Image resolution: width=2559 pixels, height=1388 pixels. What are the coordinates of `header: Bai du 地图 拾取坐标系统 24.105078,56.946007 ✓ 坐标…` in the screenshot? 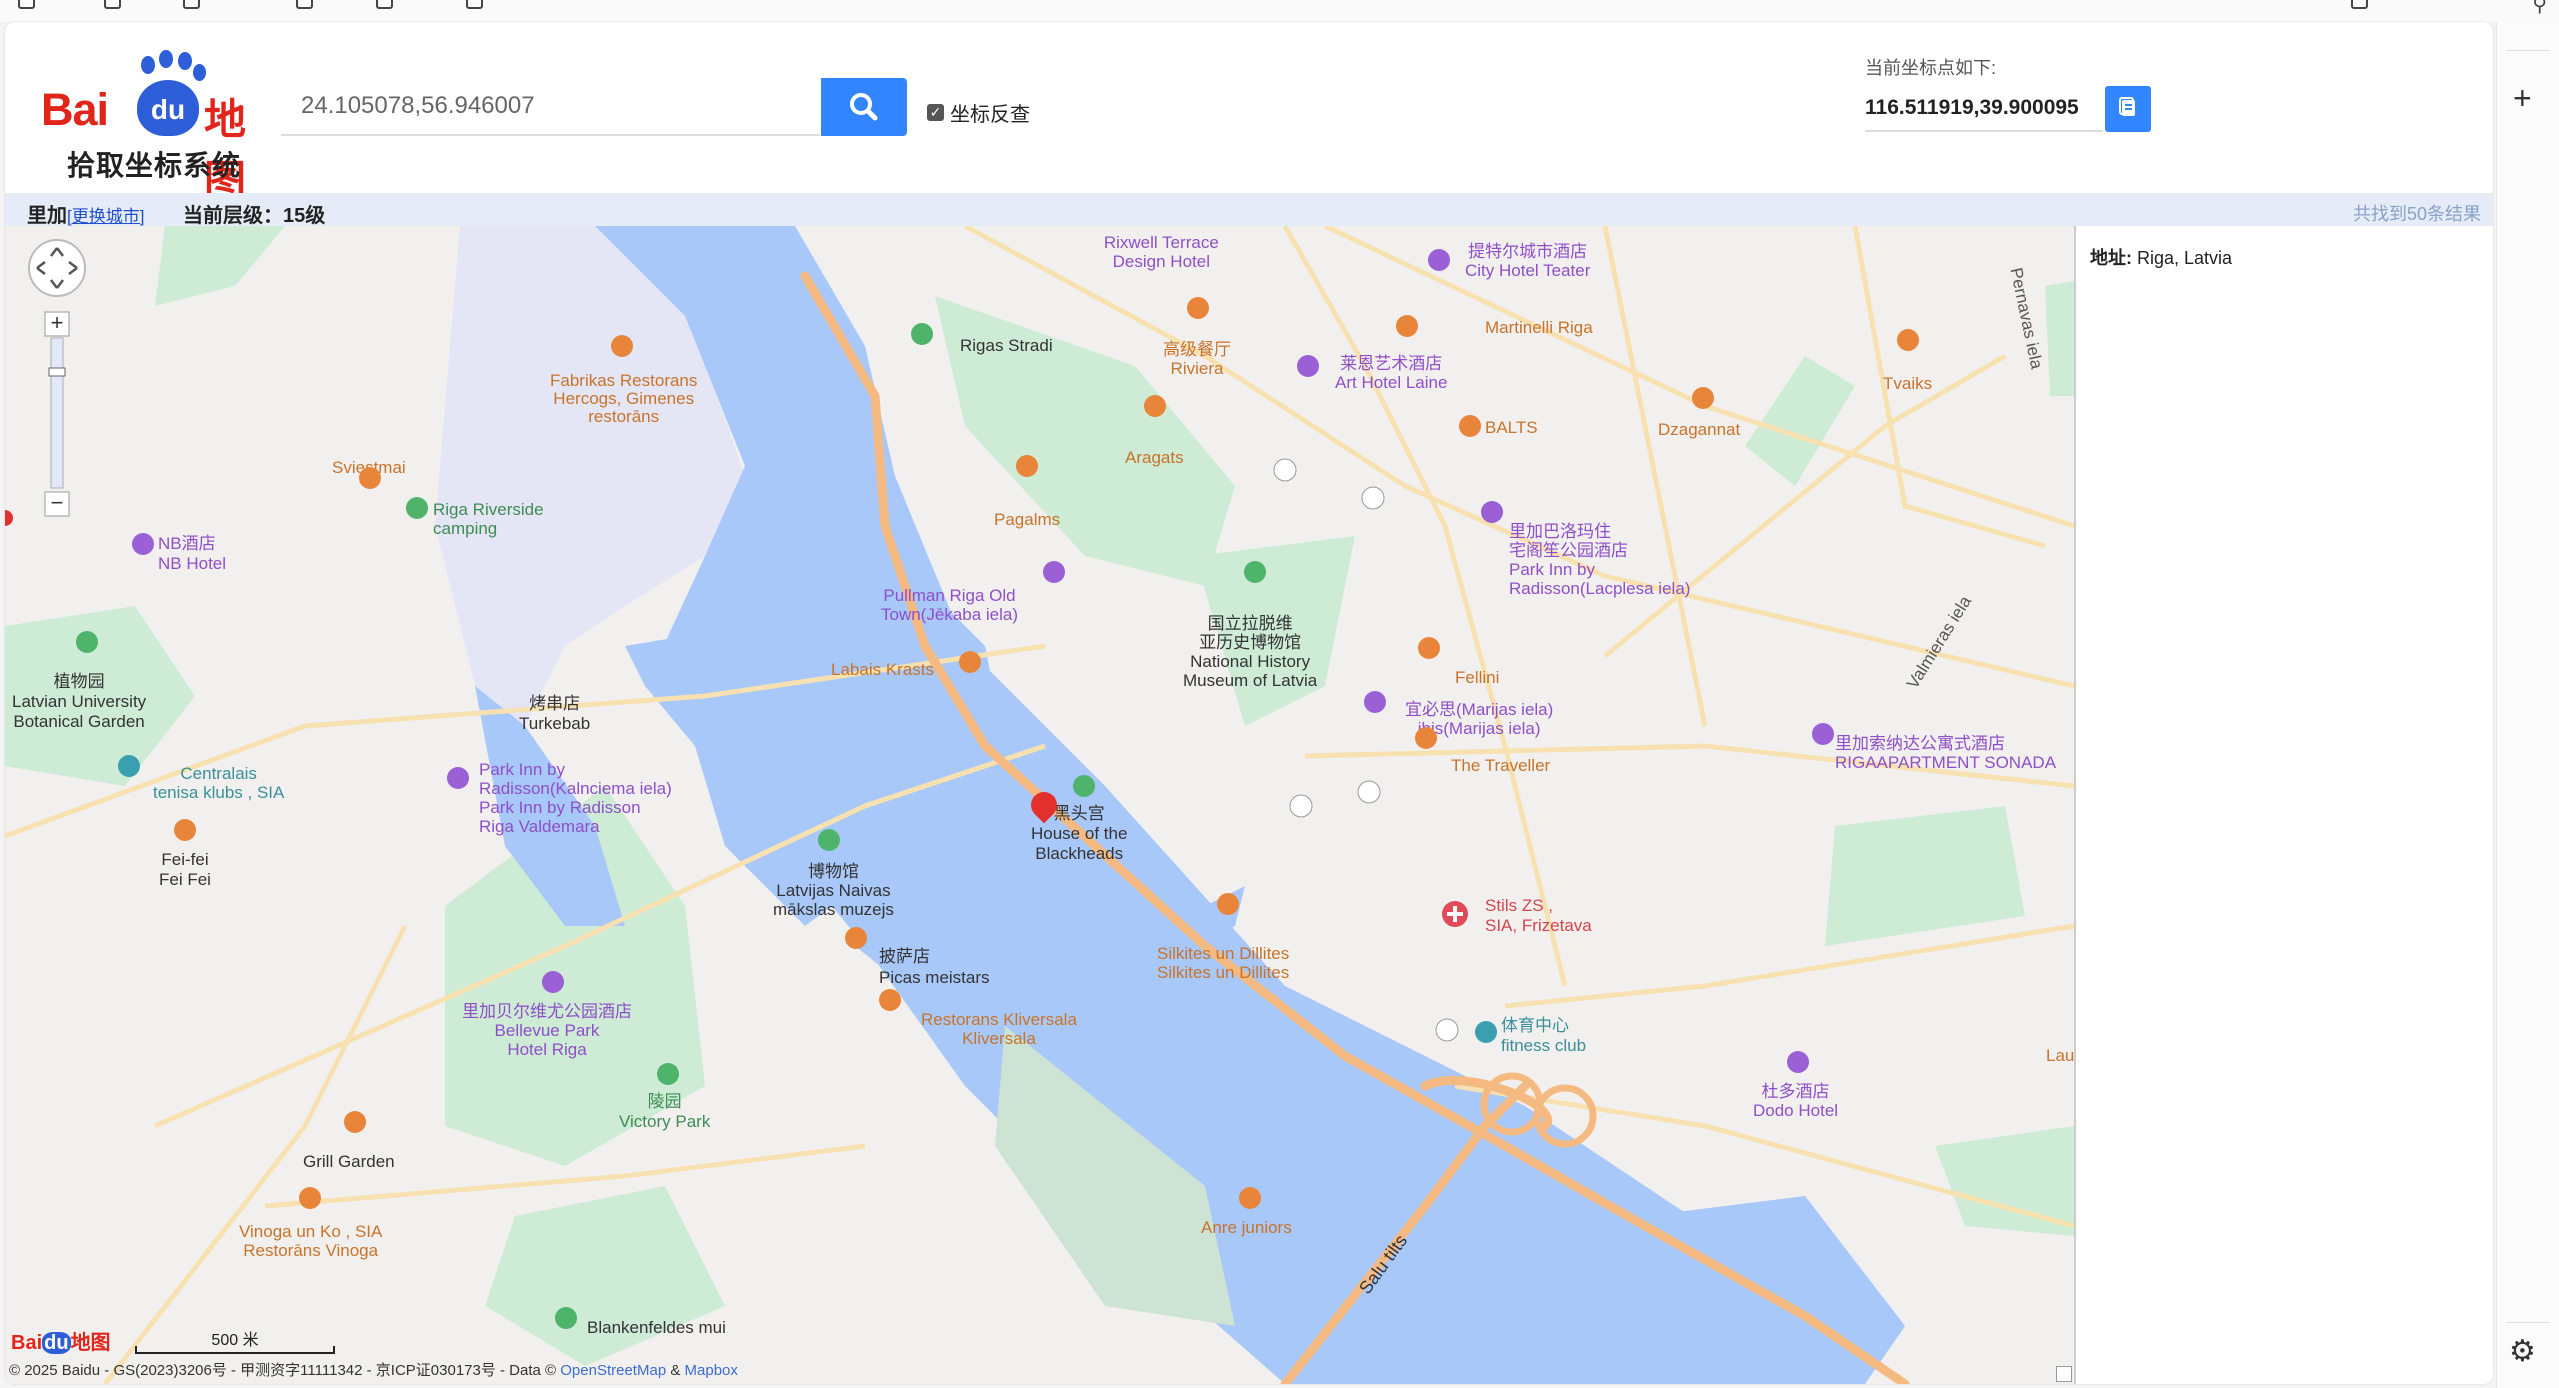 It's located at (1249, 113).